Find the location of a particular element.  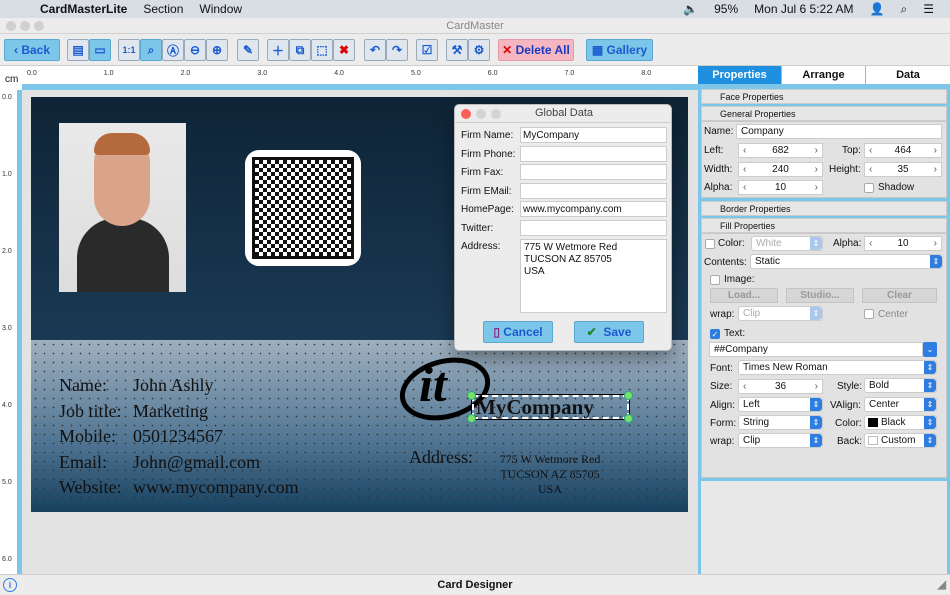

top-stepper: 464 is located at coordinates (903, 150).